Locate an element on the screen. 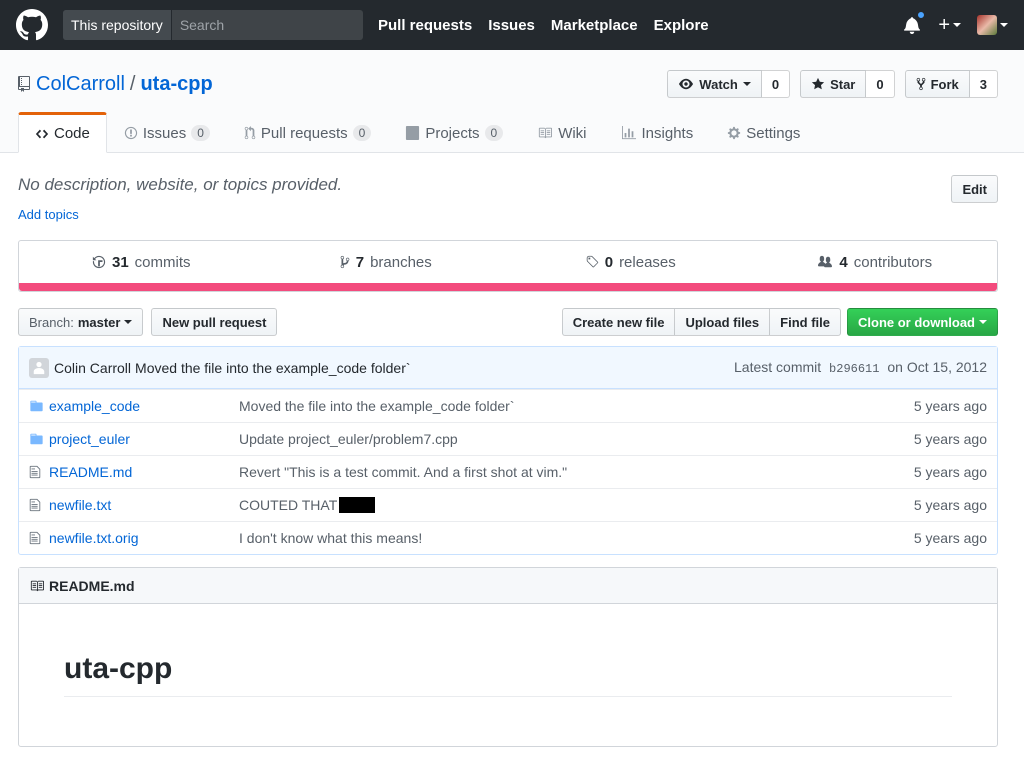  branch-select-button: Branch: master is located at coordinates (81, 322).